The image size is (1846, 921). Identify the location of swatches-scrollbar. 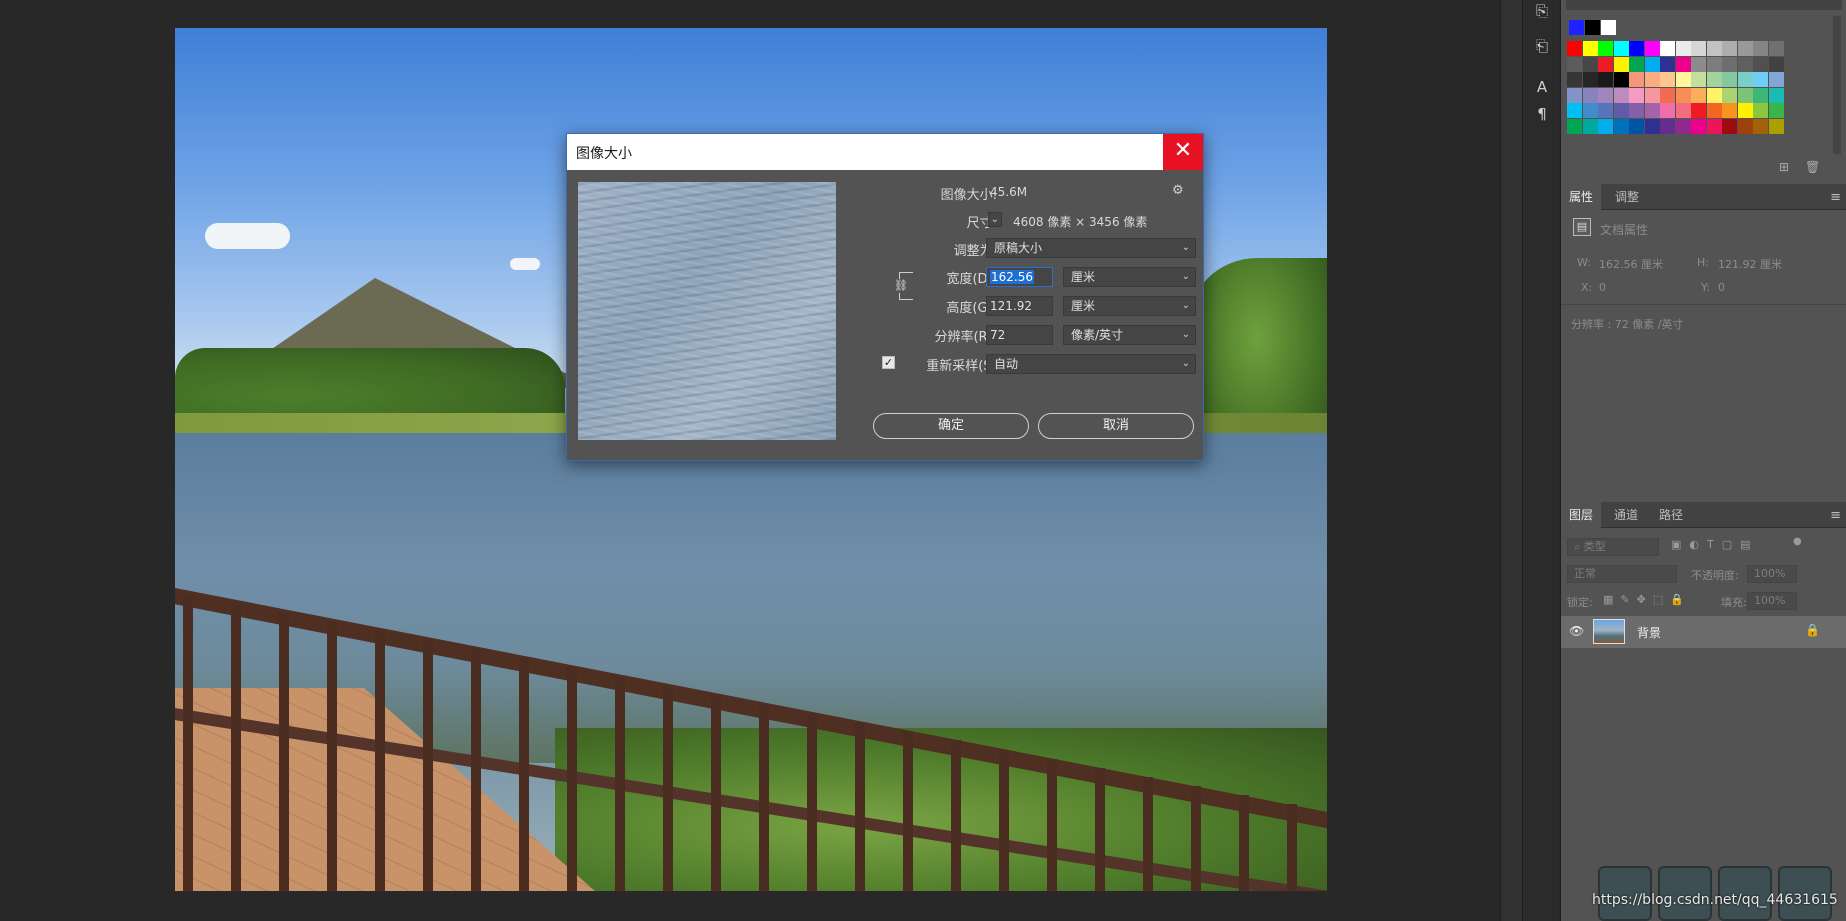
(1837, 85).